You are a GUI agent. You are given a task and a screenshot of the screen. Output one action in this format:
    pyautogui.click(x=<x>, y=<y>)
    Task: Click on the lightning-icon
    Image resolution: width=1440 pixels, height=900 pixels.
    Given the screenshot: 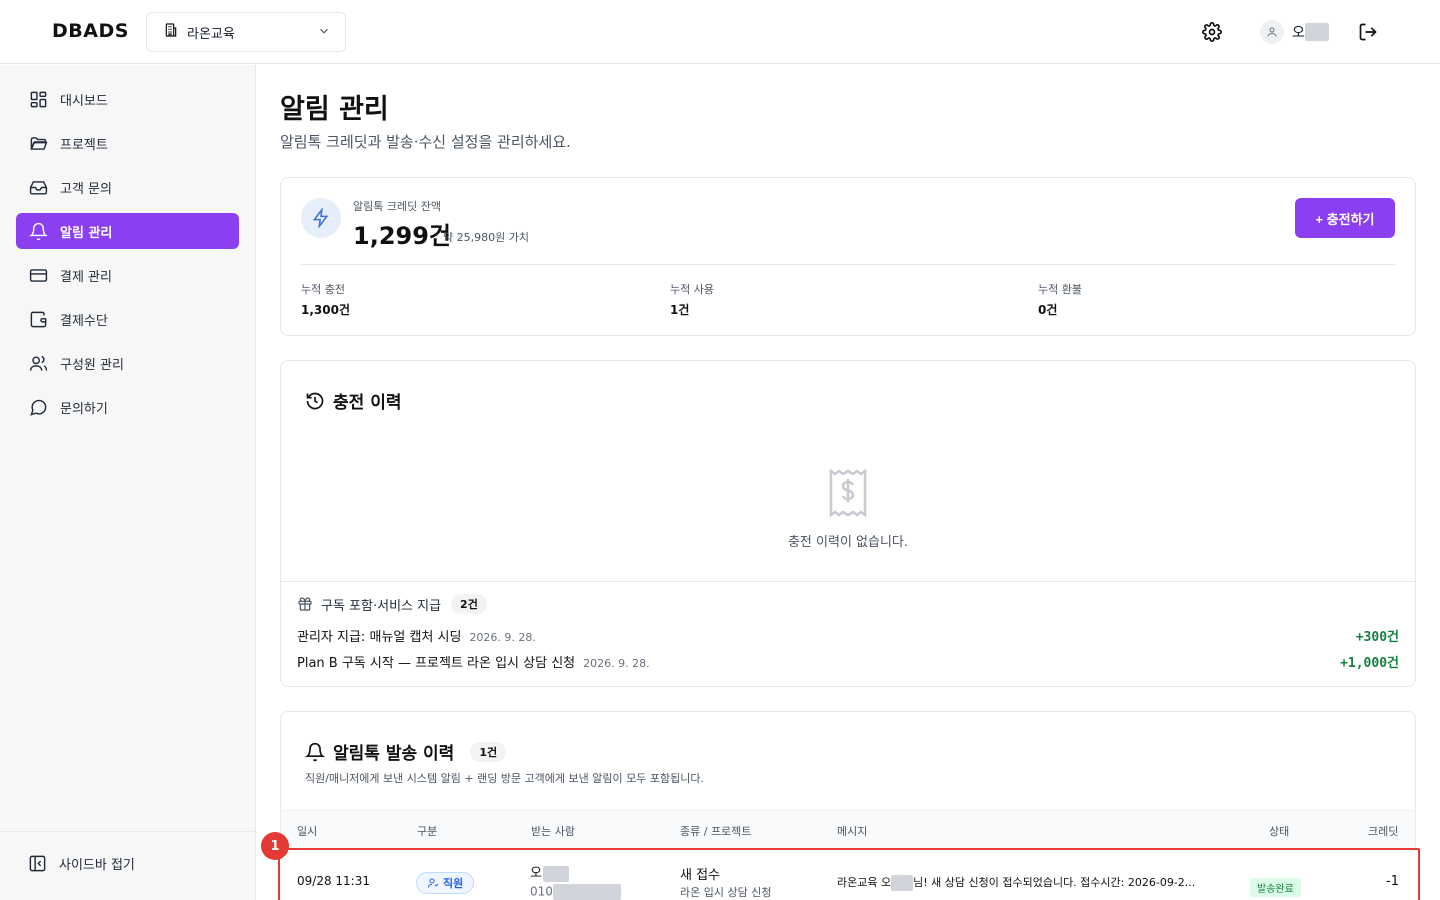 What is the action you would take?
    pyautogui.click(x=321, y=218)
    